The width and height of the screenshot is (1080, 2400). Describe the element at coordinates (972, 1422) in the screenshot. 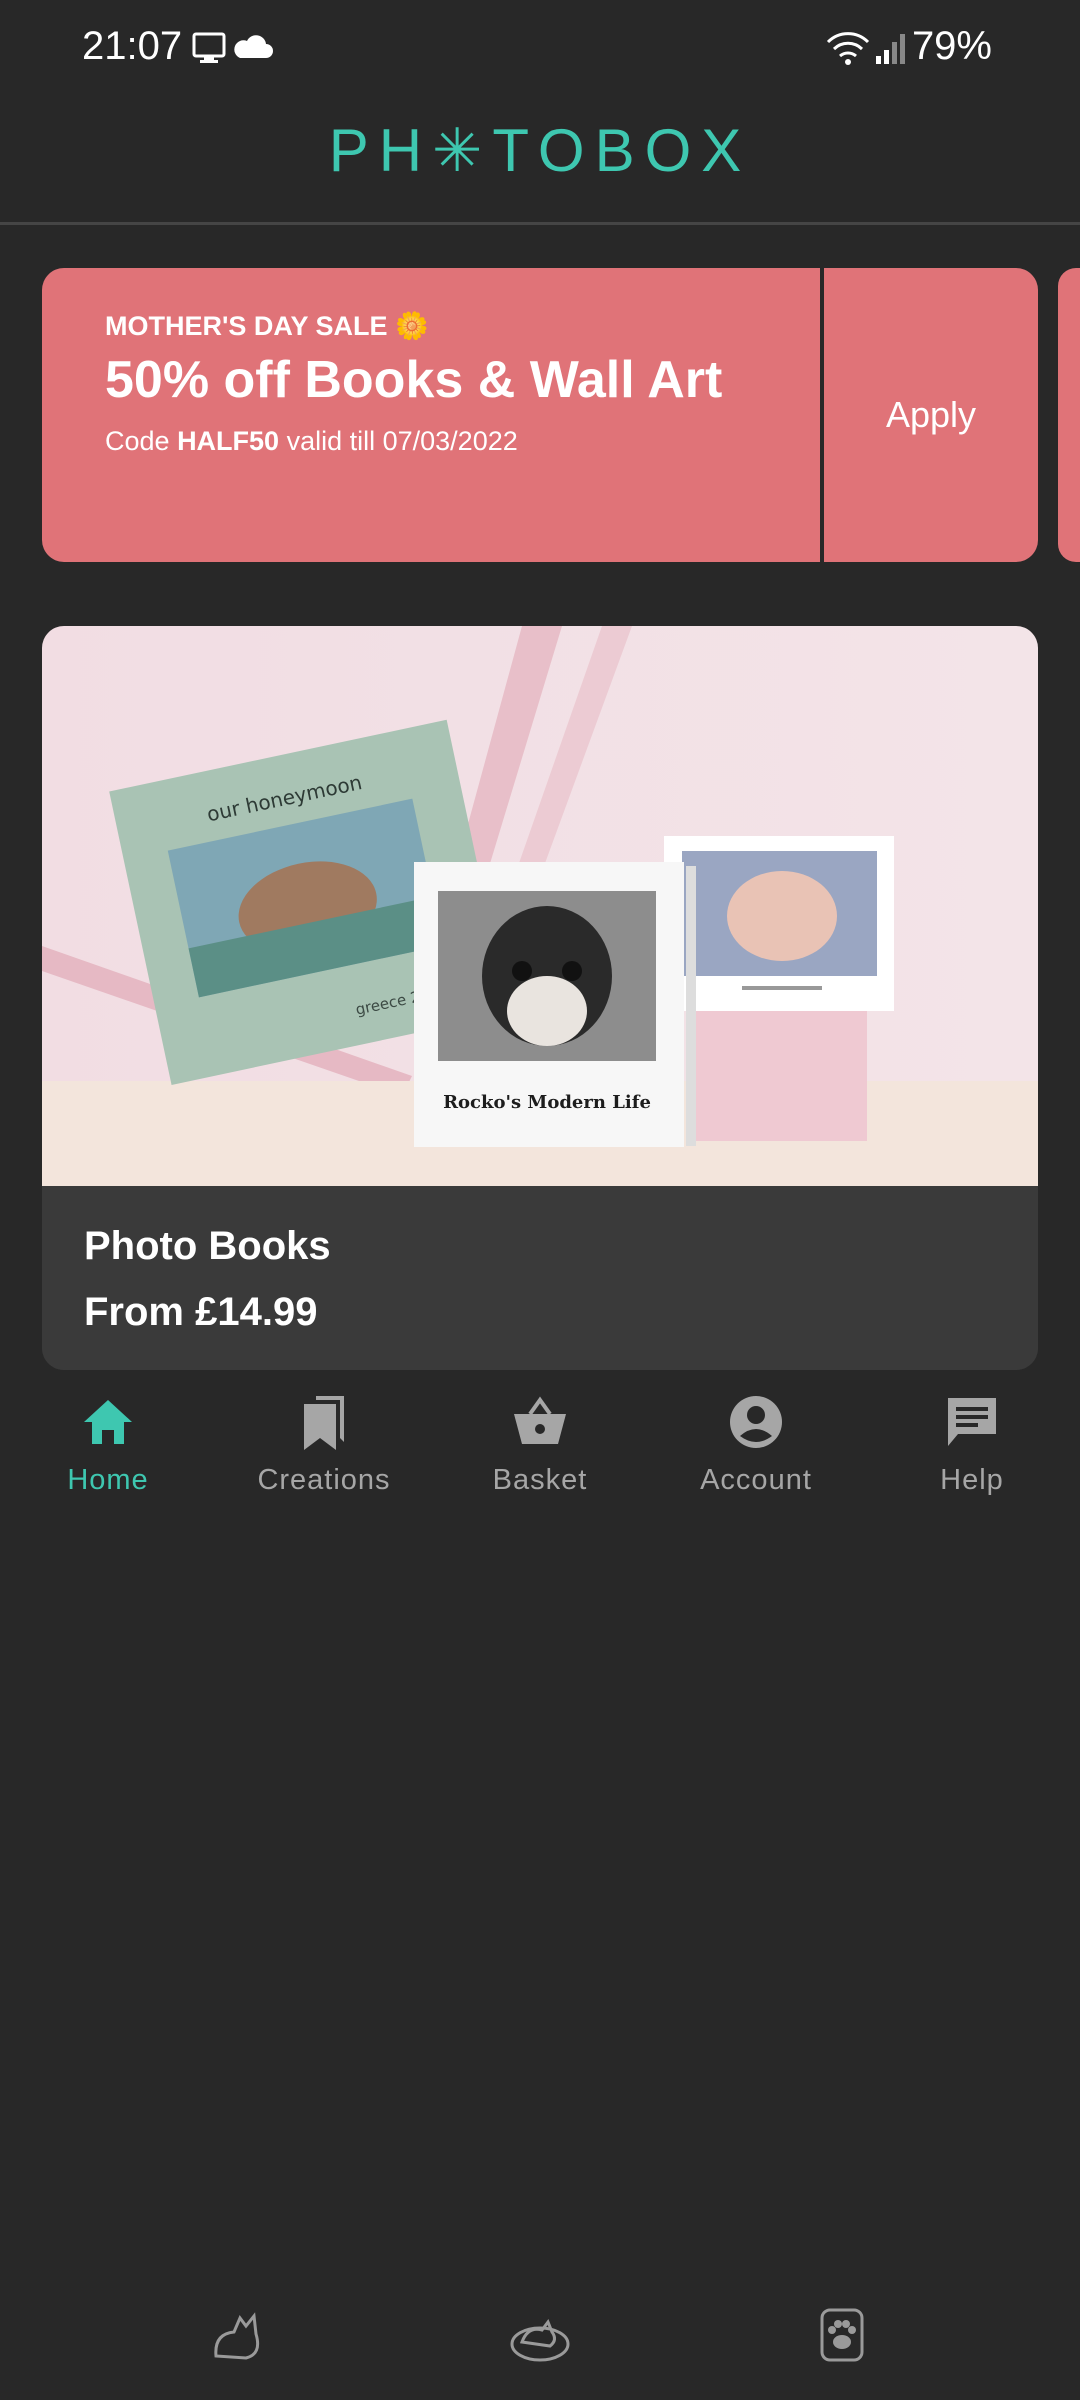

I see `chat-help-icon` at that location.